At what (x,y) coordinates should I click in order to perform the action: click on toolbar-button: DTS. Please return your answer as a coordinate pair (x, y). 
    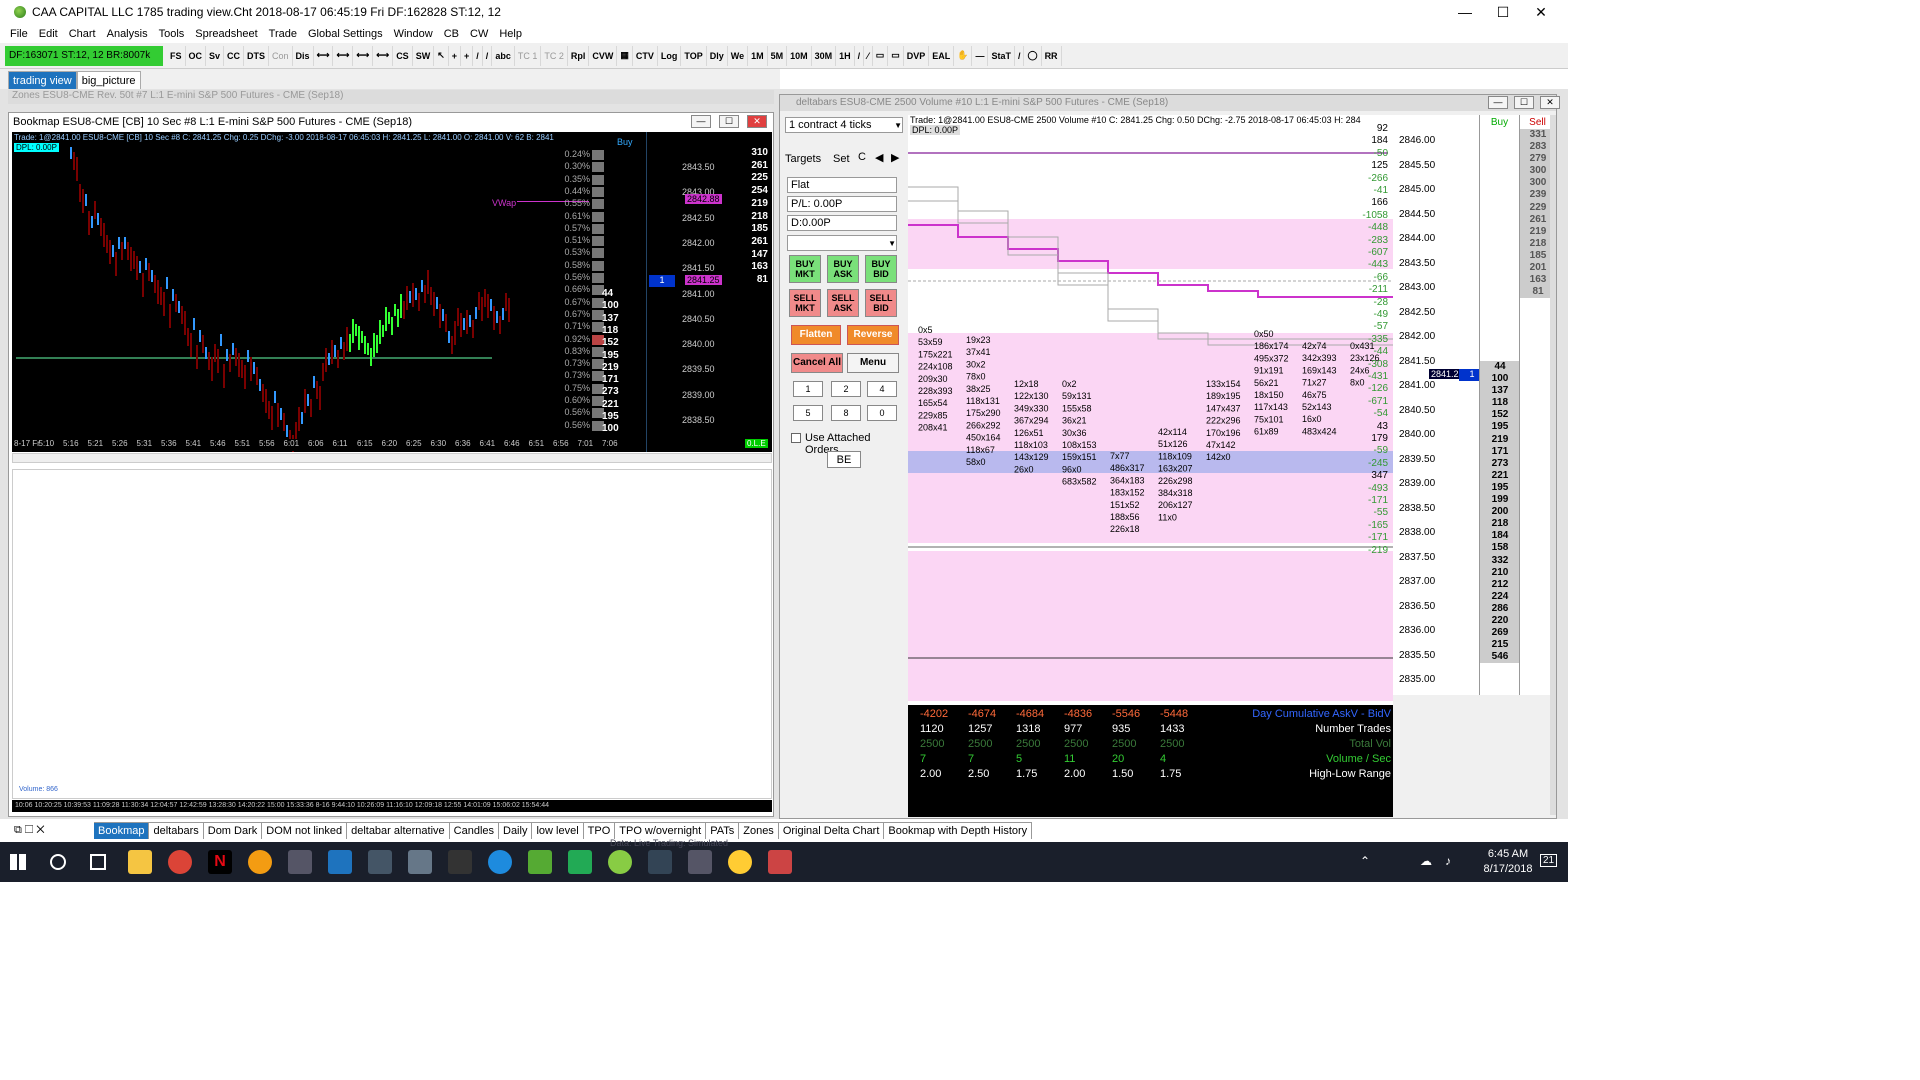
    Looking at the image, I should click on (257, 55).